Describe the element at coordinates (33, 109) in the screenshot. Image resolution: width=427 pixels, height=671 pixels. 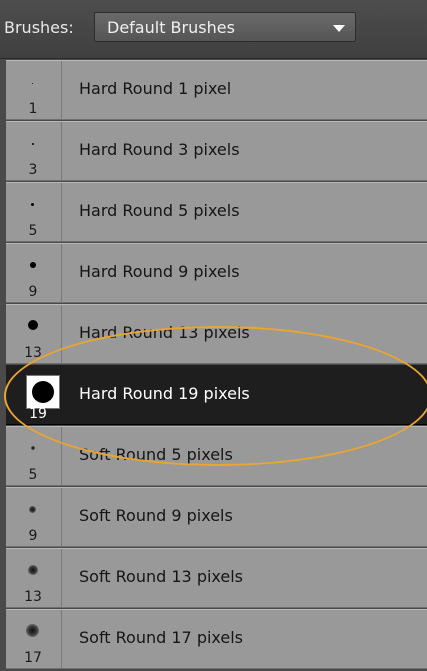
I see `brush-size: 1` at that location.